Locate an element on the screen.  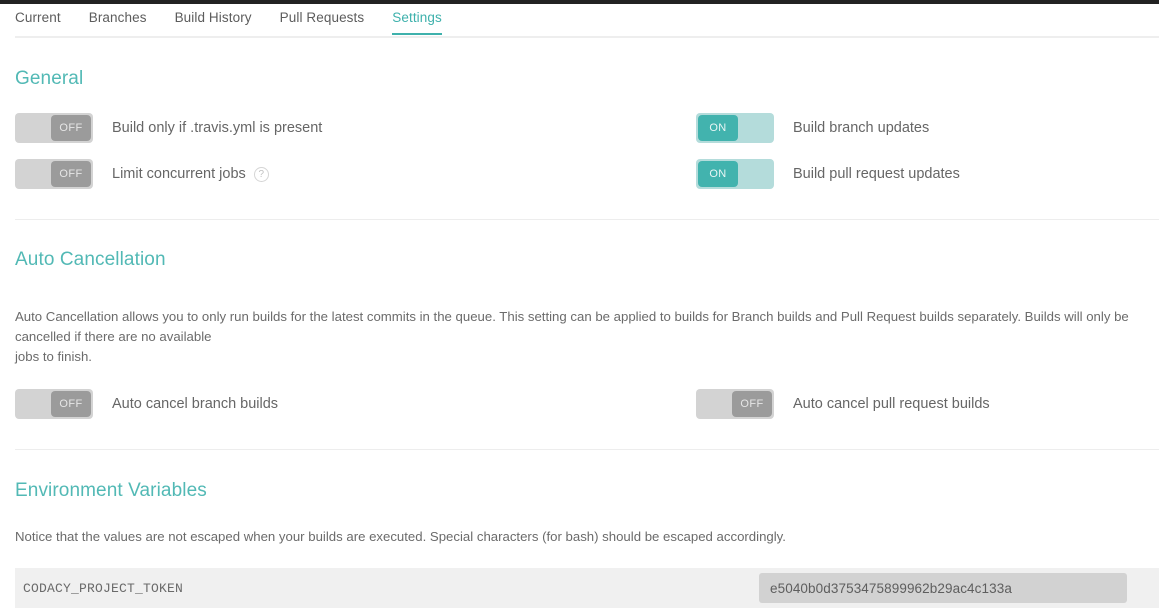
auto-cancellation-section-title: Auto Cancellation is located at coordinates (90, 259).